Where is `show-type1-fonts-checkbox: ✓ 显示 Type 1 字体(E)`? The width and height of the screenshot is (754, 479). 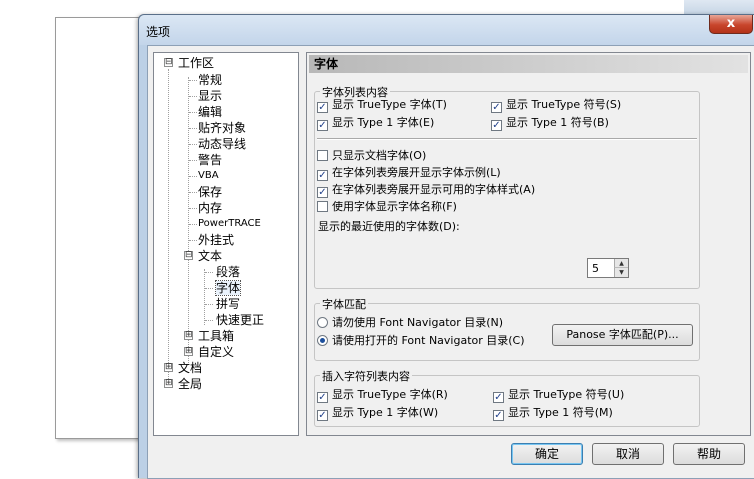
show-type1-fonts-checkbox: ✓ 显示 Type 1 字体(E) is located at coordinates (376, 123).